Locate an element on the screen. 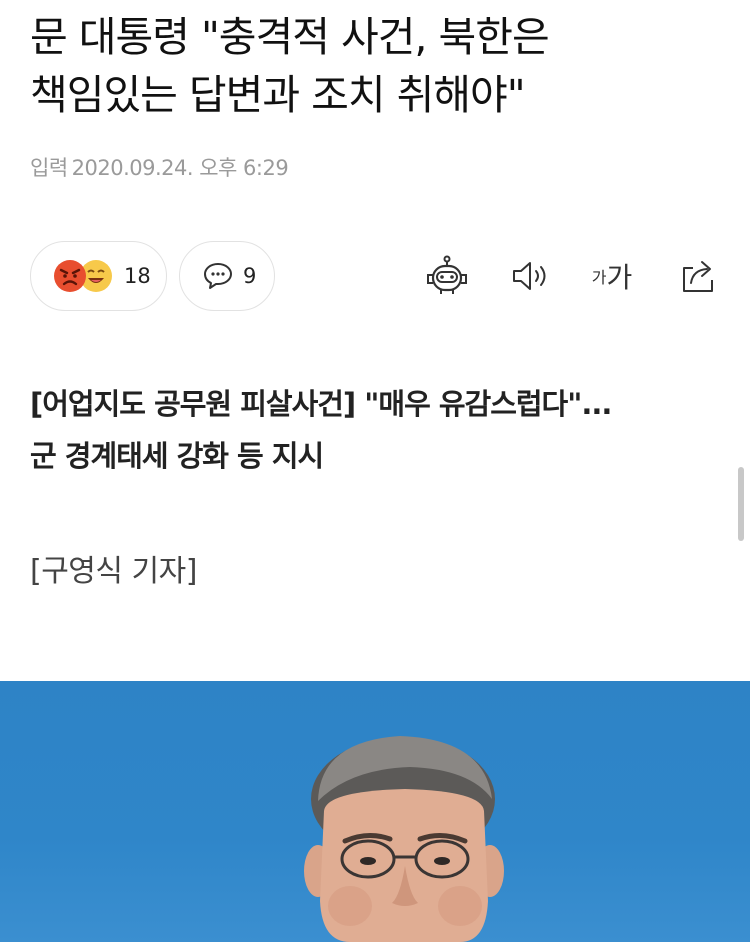 The image size is (750, 942). share-icon is located at coordinates (698, 276).